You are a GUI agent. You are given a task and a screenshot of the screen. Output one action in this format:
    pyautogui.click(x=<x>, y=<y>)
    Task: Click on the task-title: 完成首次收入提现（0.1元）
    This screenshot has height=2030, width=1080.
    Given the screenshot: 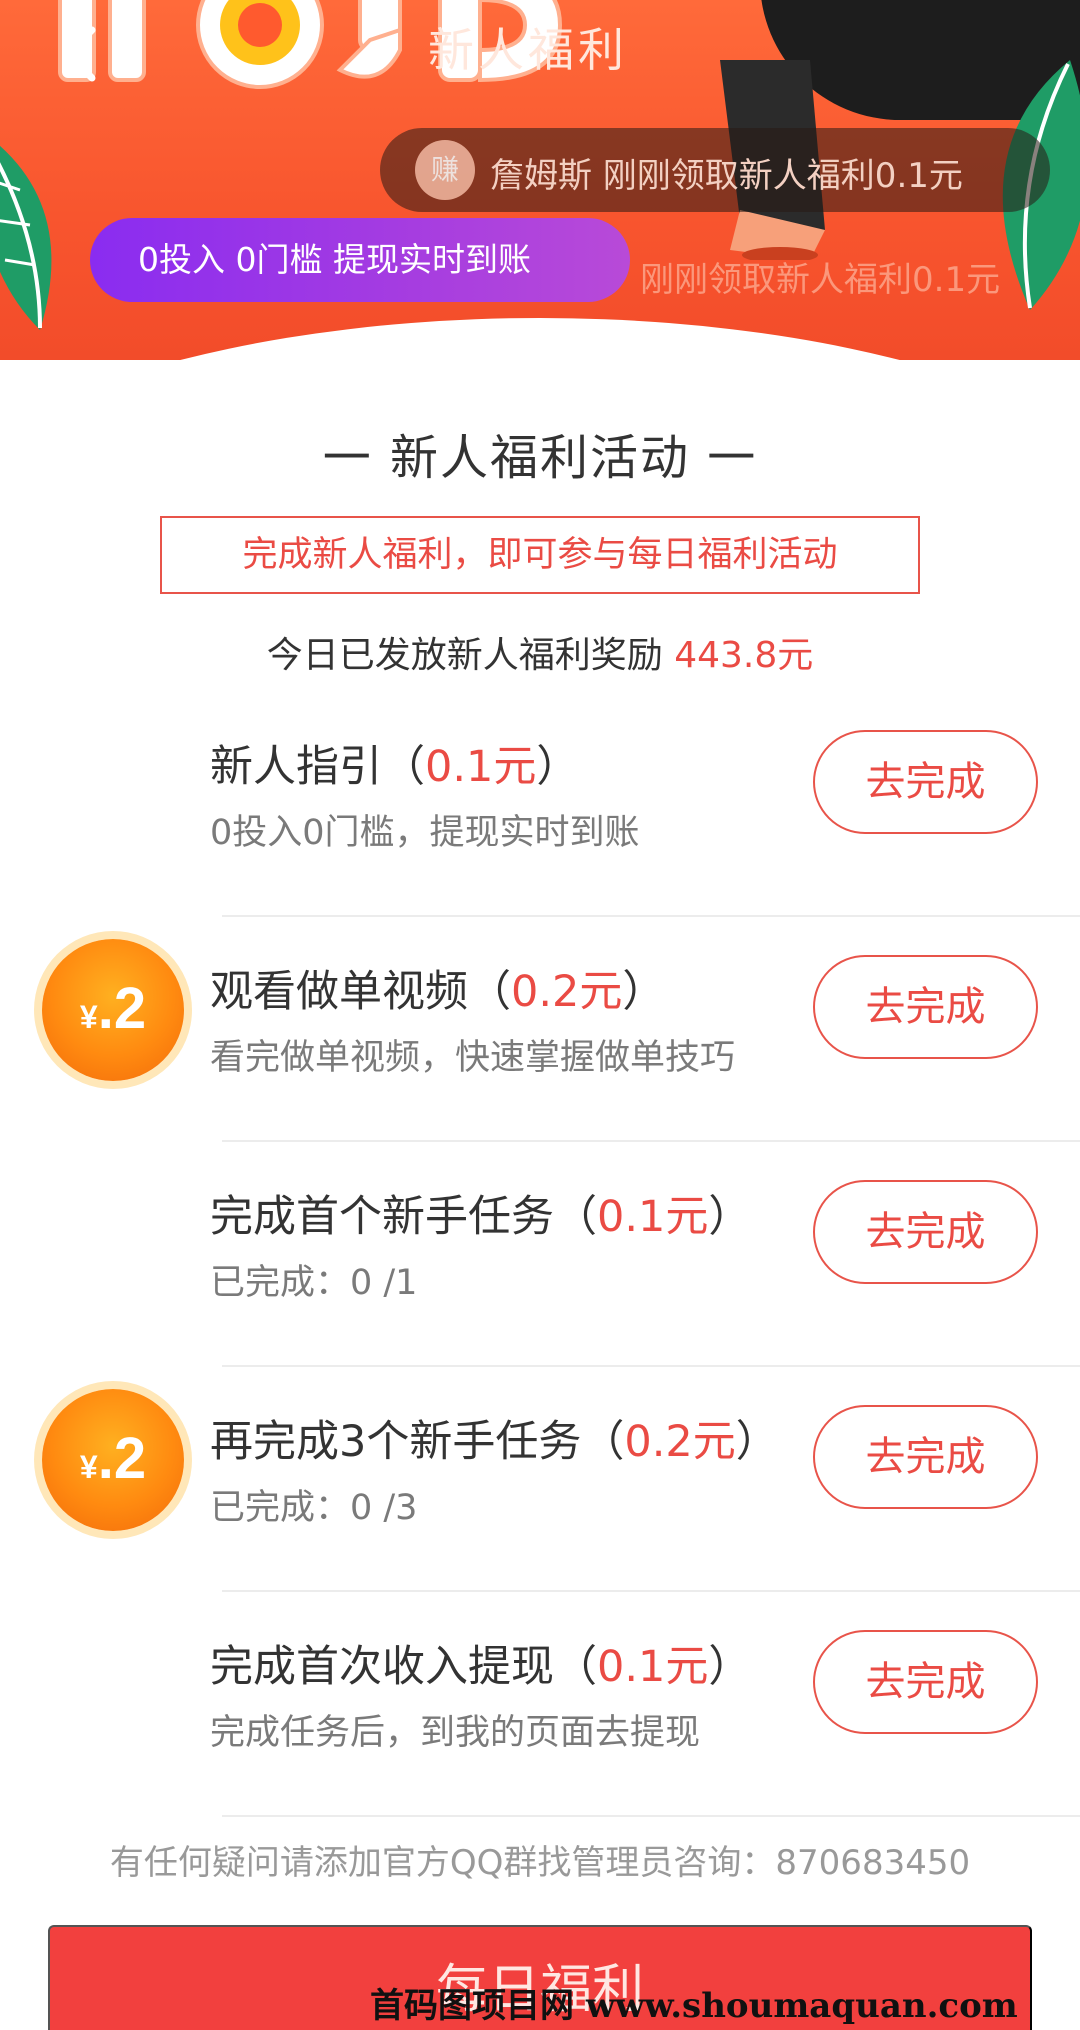 What is the action you would take?
    pyautogui.click(x=481, y=1667)
    